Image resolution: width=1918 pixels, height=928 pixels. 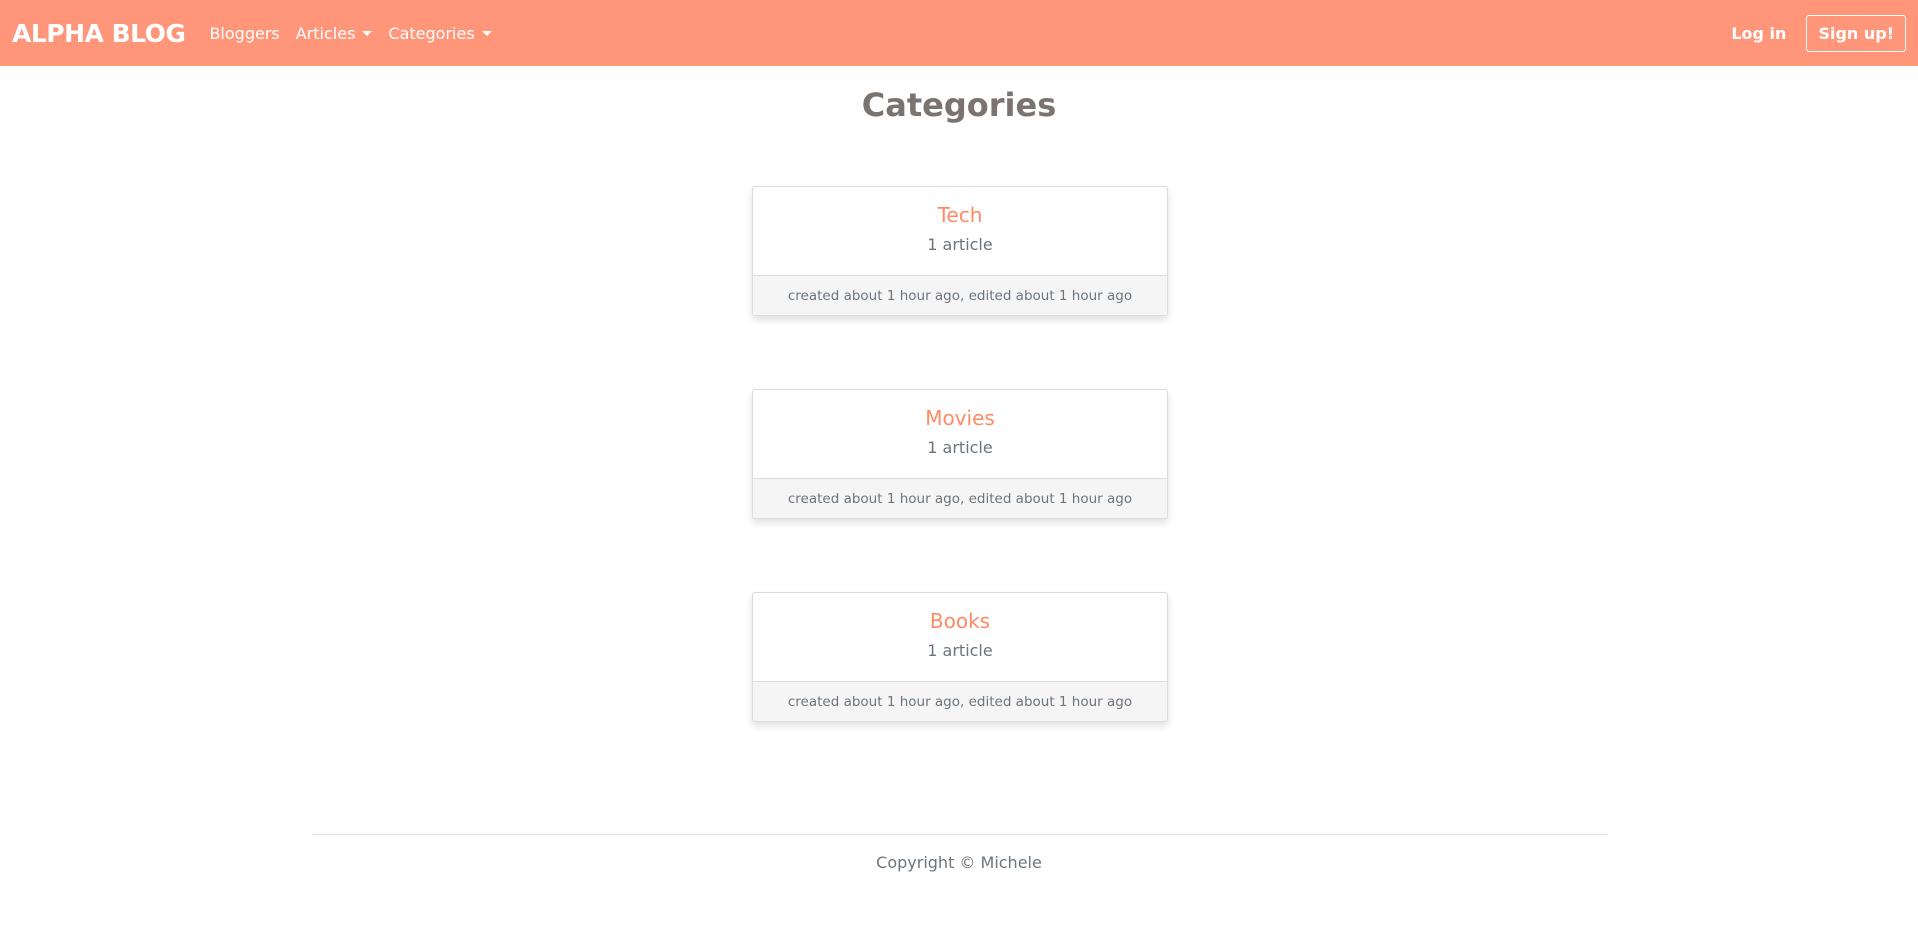 What do you see at coordinates (959, 105) in the screenshot?
I see `page-title: Categories` at bounding box center [959, 105].